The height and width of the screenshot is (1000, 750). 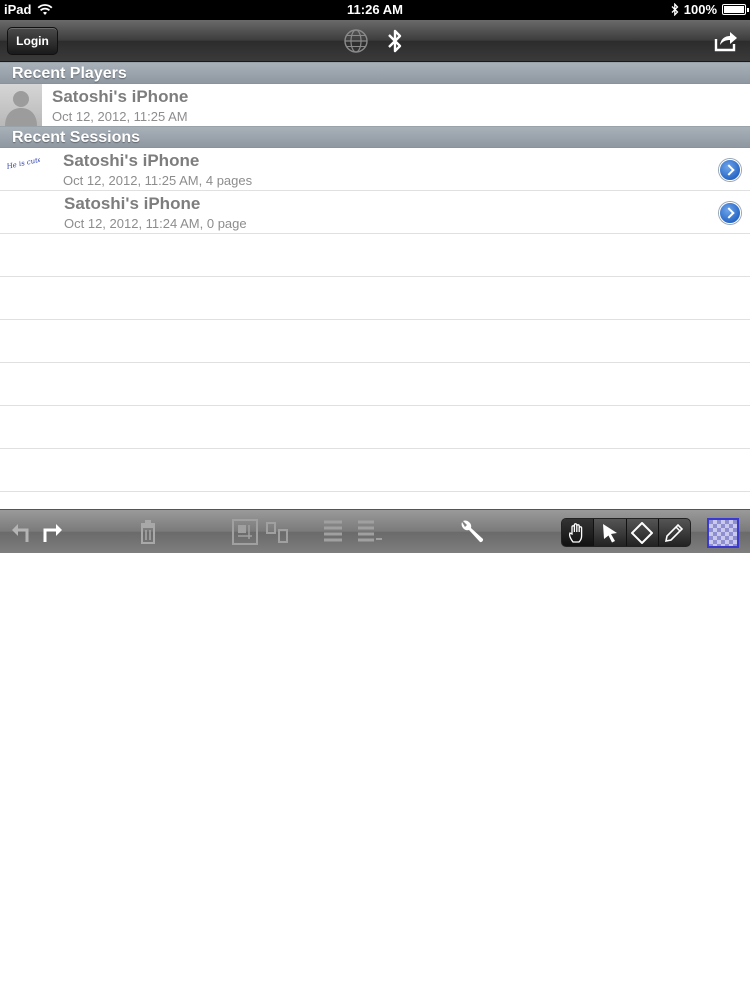 I want to click on drawing-tool-selector, so click(x=626, y=532).